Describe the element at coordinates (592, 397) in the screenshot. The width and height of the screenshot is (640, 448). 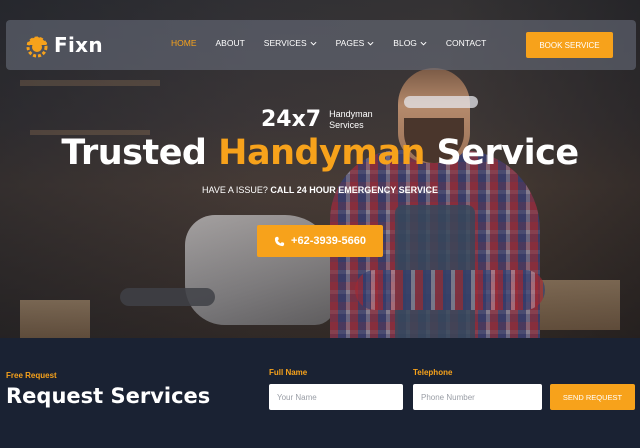
I see `send-request-button: SEND REQUEST` at that location.